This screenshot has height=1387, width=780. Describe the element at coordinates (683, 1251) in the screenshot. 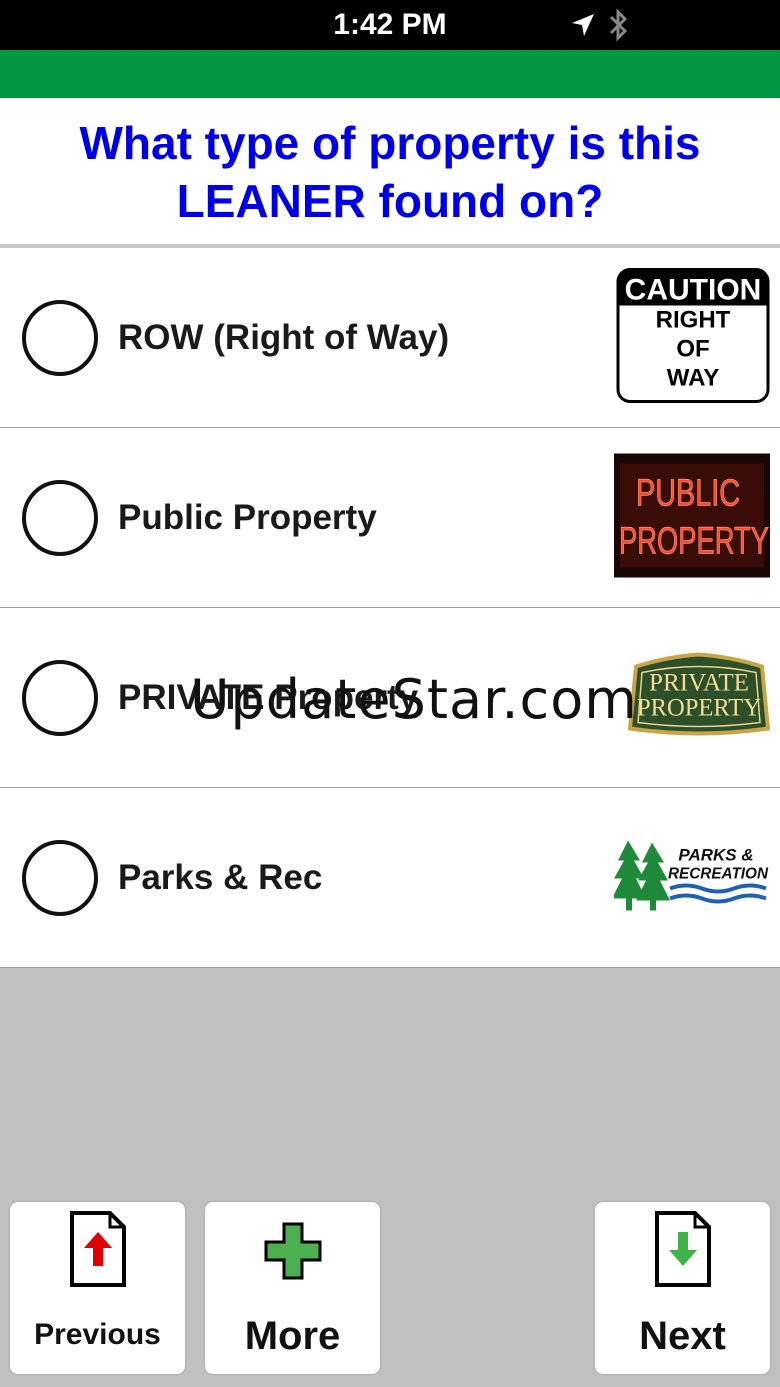

I see `document-down-arrow-icon` at that location.